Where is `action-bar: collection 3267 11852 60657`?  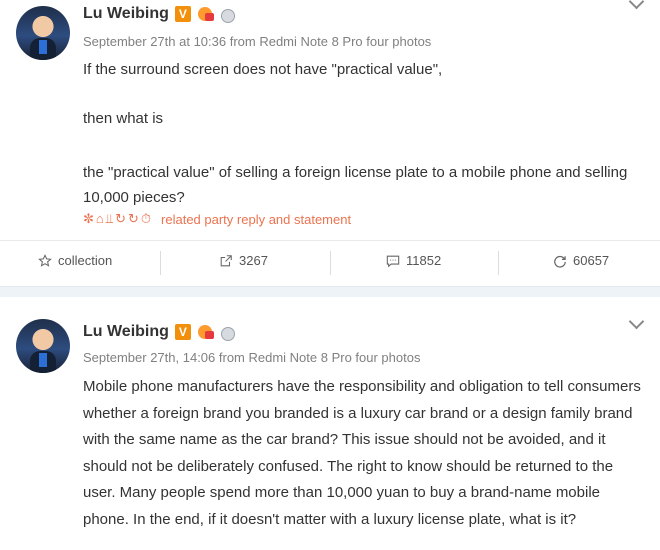 action-bar: collection 3267 11852 60657 is located at coordinates (330, 262).